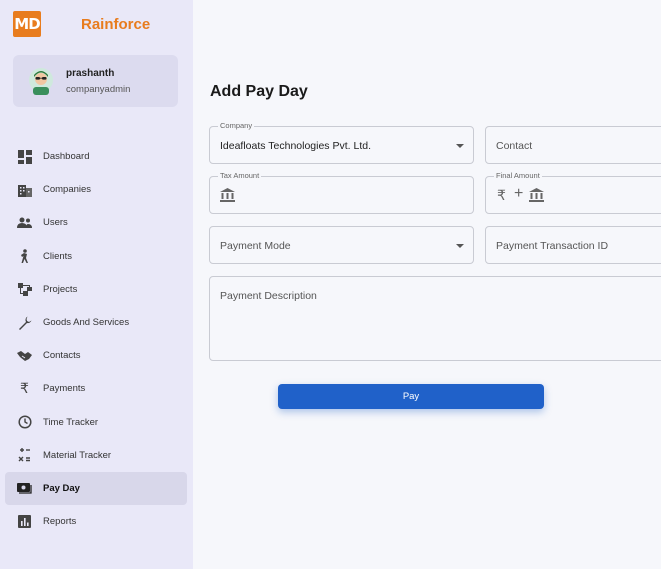 The image size is (661, 569). I want to click on company-label: Company, so click(236, 125).